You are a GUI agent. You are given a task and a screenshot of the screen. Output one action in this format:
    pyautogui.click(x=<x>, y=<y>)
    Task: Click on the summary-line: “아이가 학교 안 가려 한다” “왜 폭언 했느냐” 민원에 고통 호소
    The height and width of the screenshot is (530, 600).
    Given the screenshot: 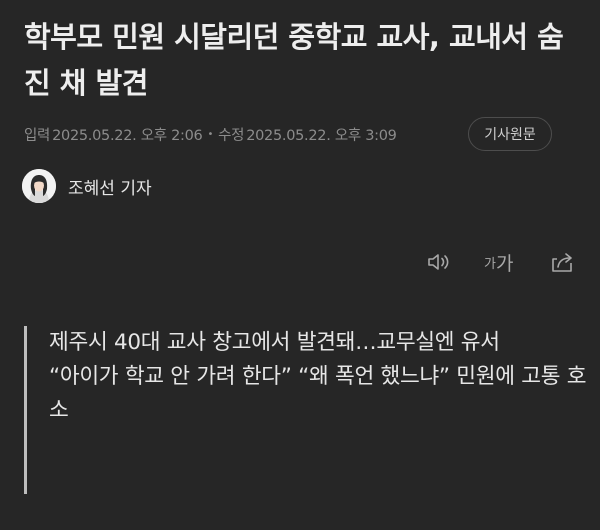 What is the action you would take?
    pyautogui.click(x=318, y=393)
    